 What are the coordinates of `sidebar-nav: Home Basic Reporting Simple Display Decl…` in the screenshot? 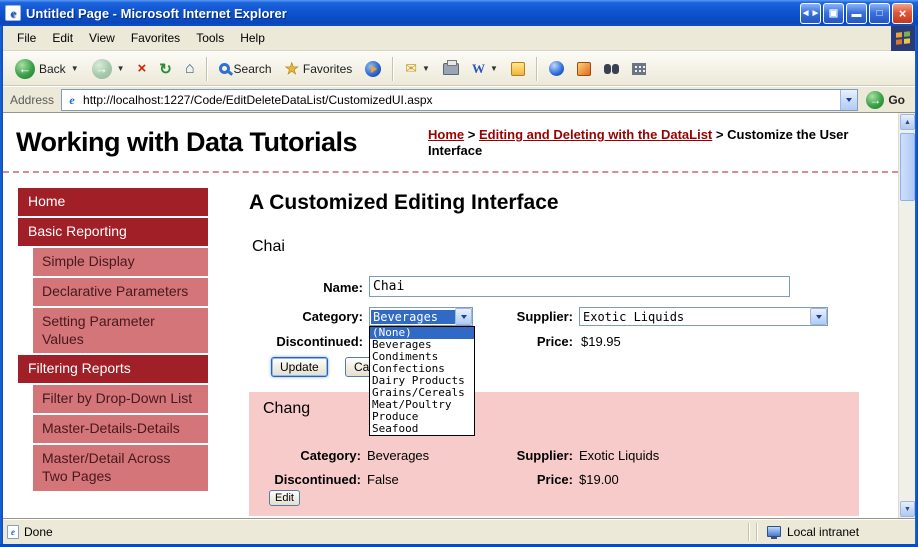 It's located at (113, 340).